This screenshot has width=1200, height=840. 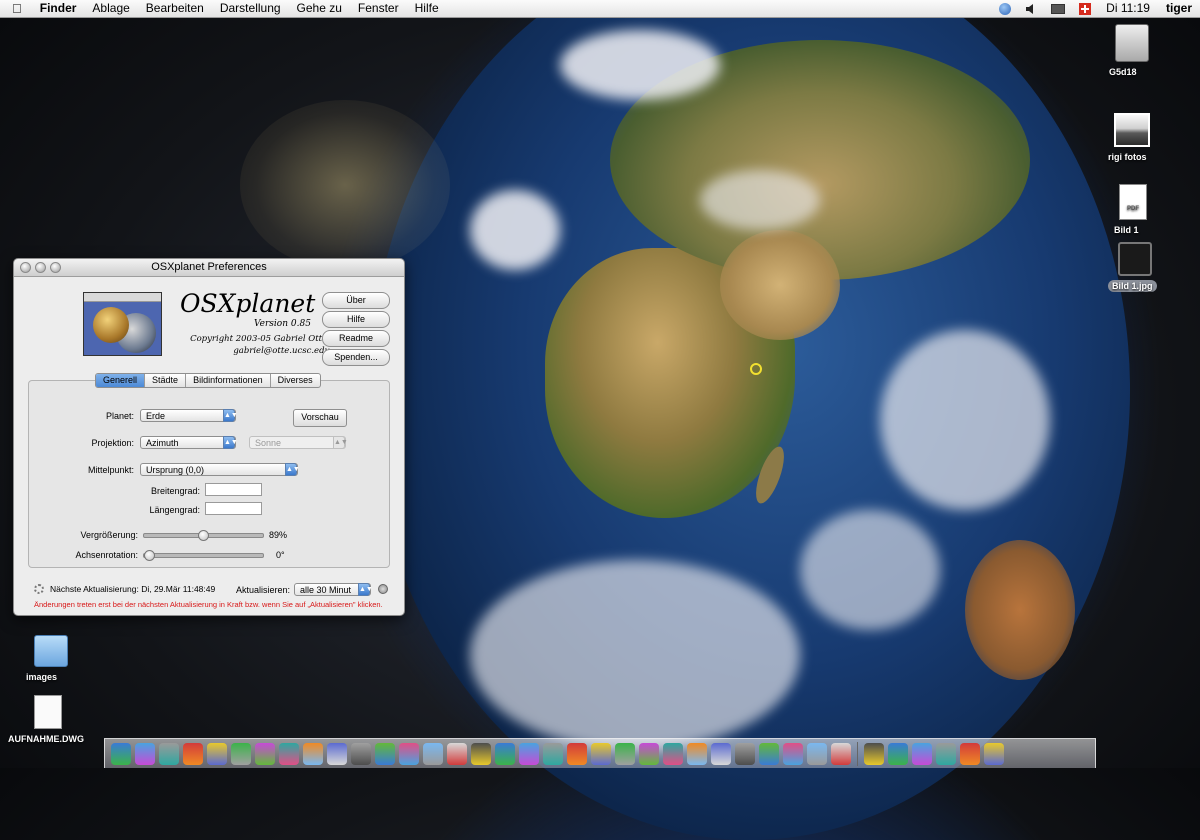 I want to click on display-icon, so click(x=1058, y=8).